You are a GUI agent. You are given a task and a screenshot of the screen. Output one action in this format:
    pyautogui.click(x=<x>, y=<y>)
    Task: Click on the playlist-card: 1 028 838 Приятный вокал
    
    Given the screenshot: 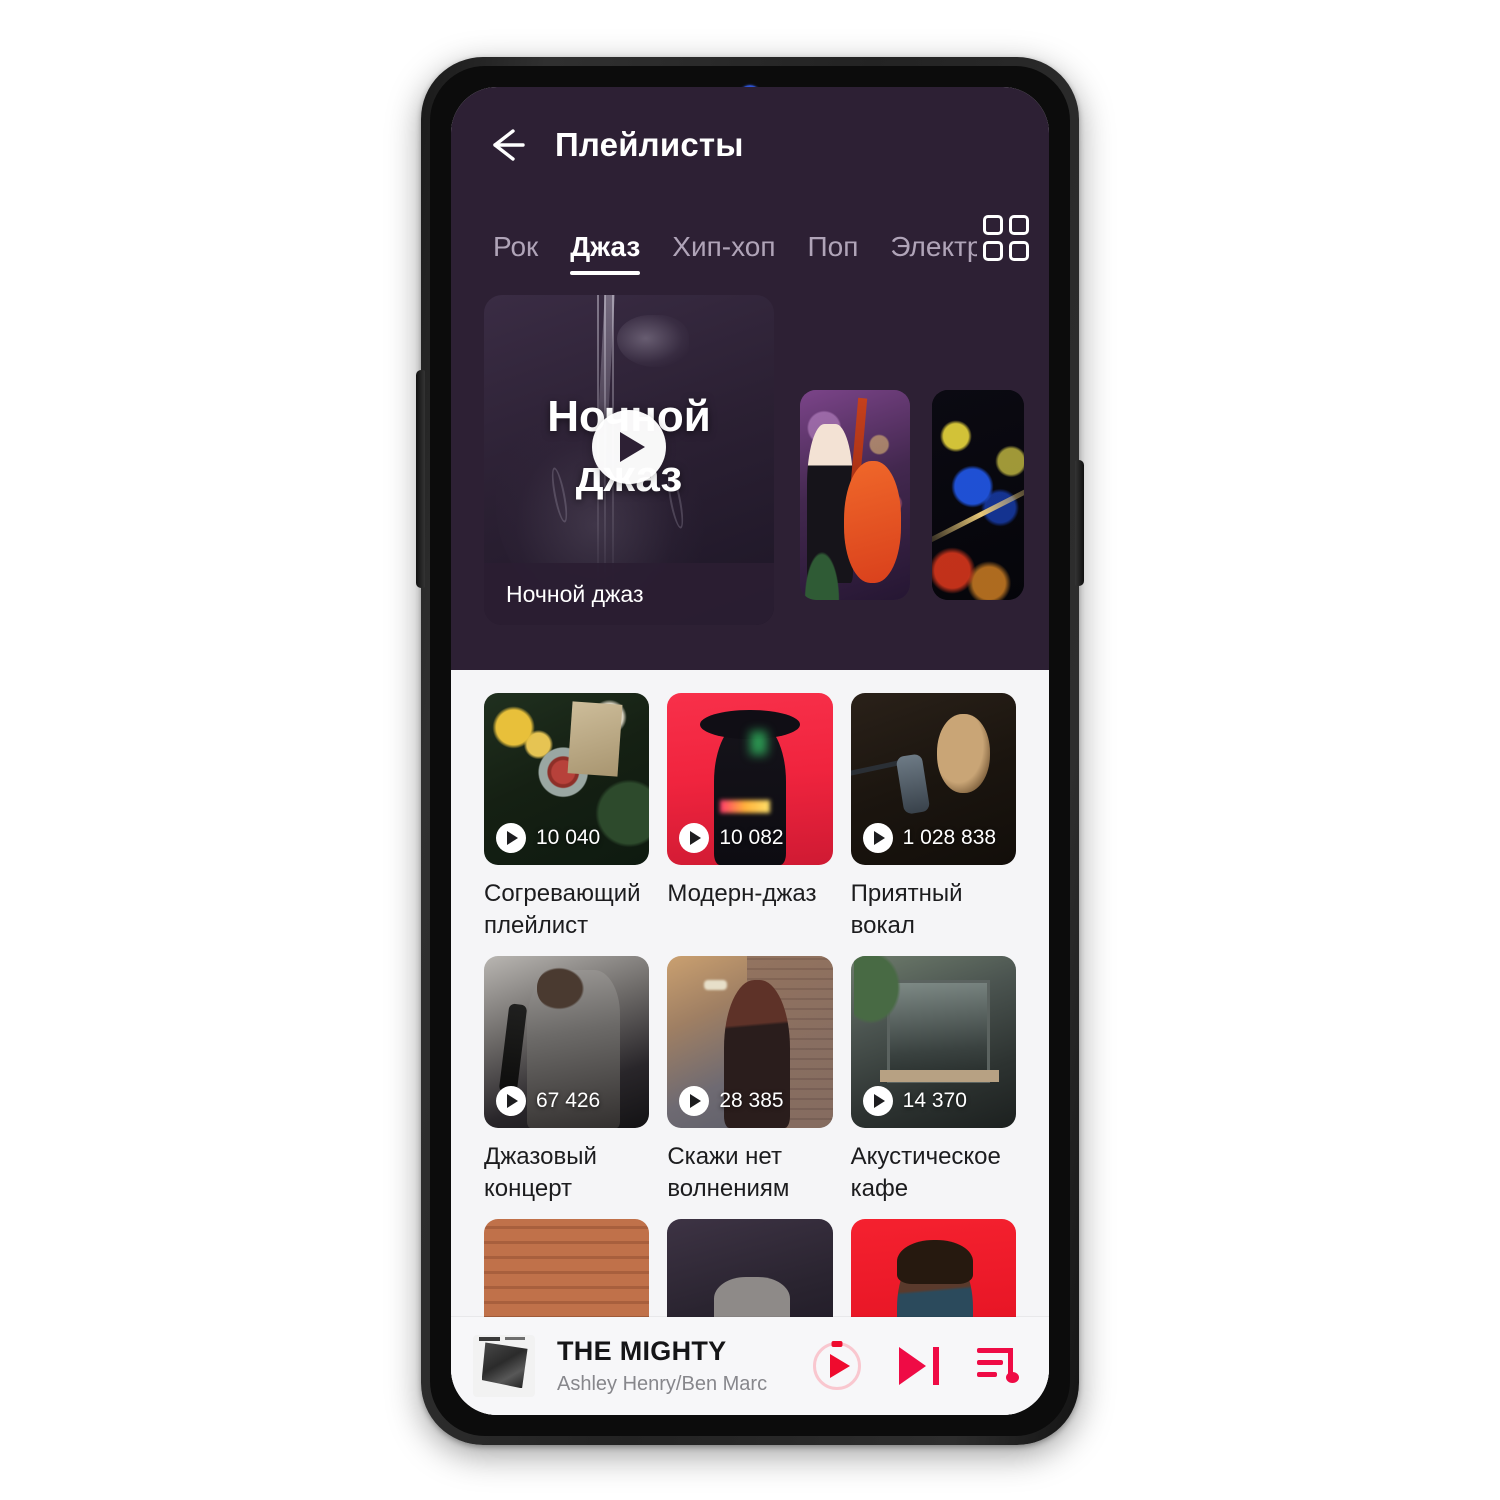 What is the action you would take?
    pyautogui.click(x=933, y=817)
    